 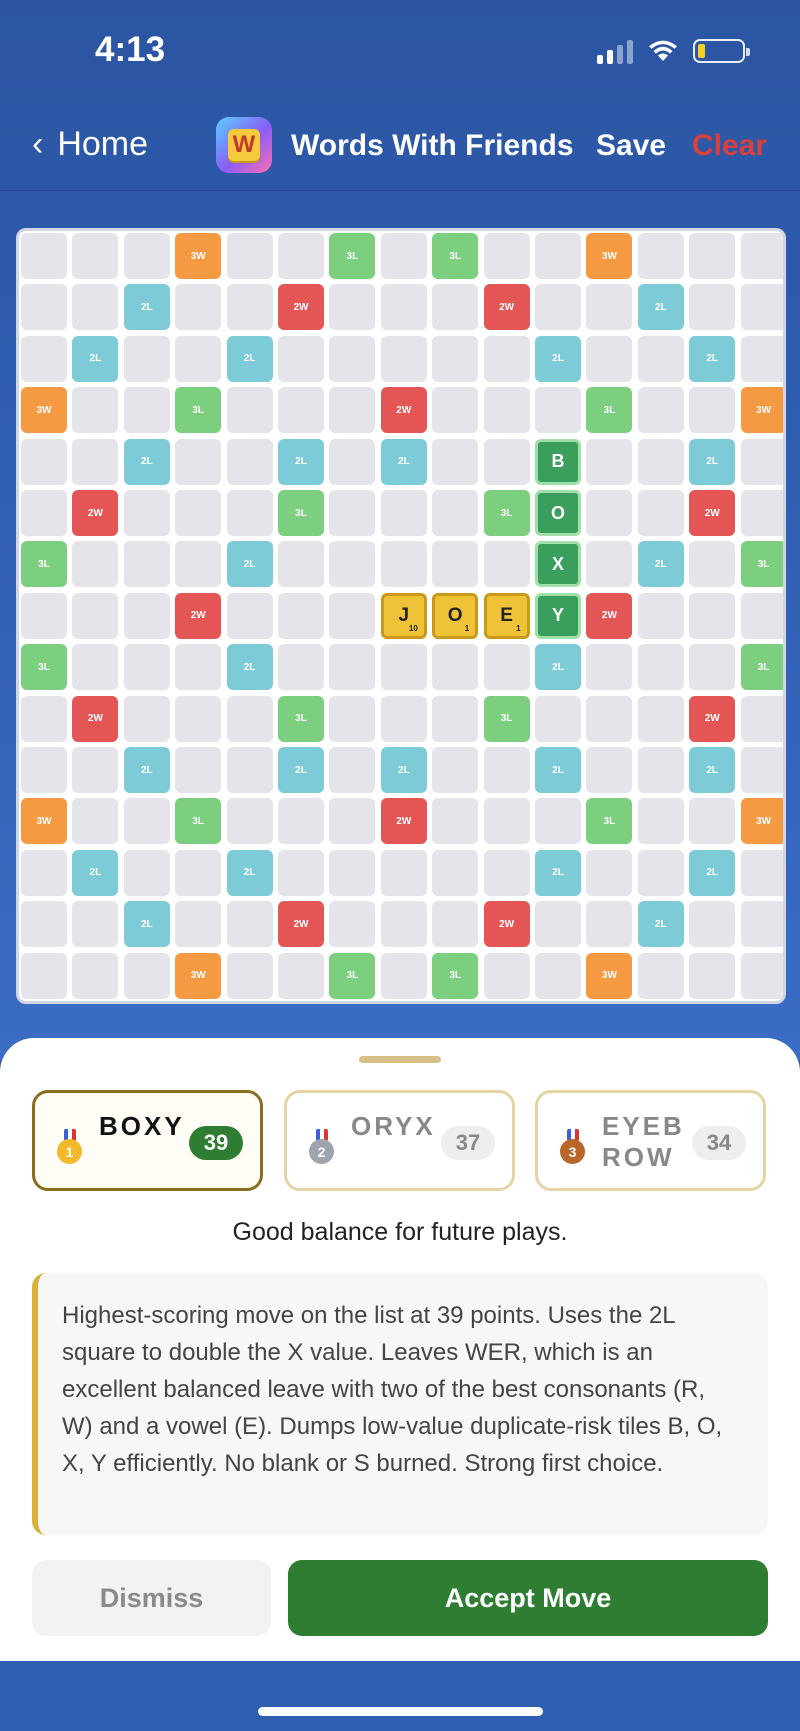 I want to click on placed-tile: J 10, so click(x=403, y=615).